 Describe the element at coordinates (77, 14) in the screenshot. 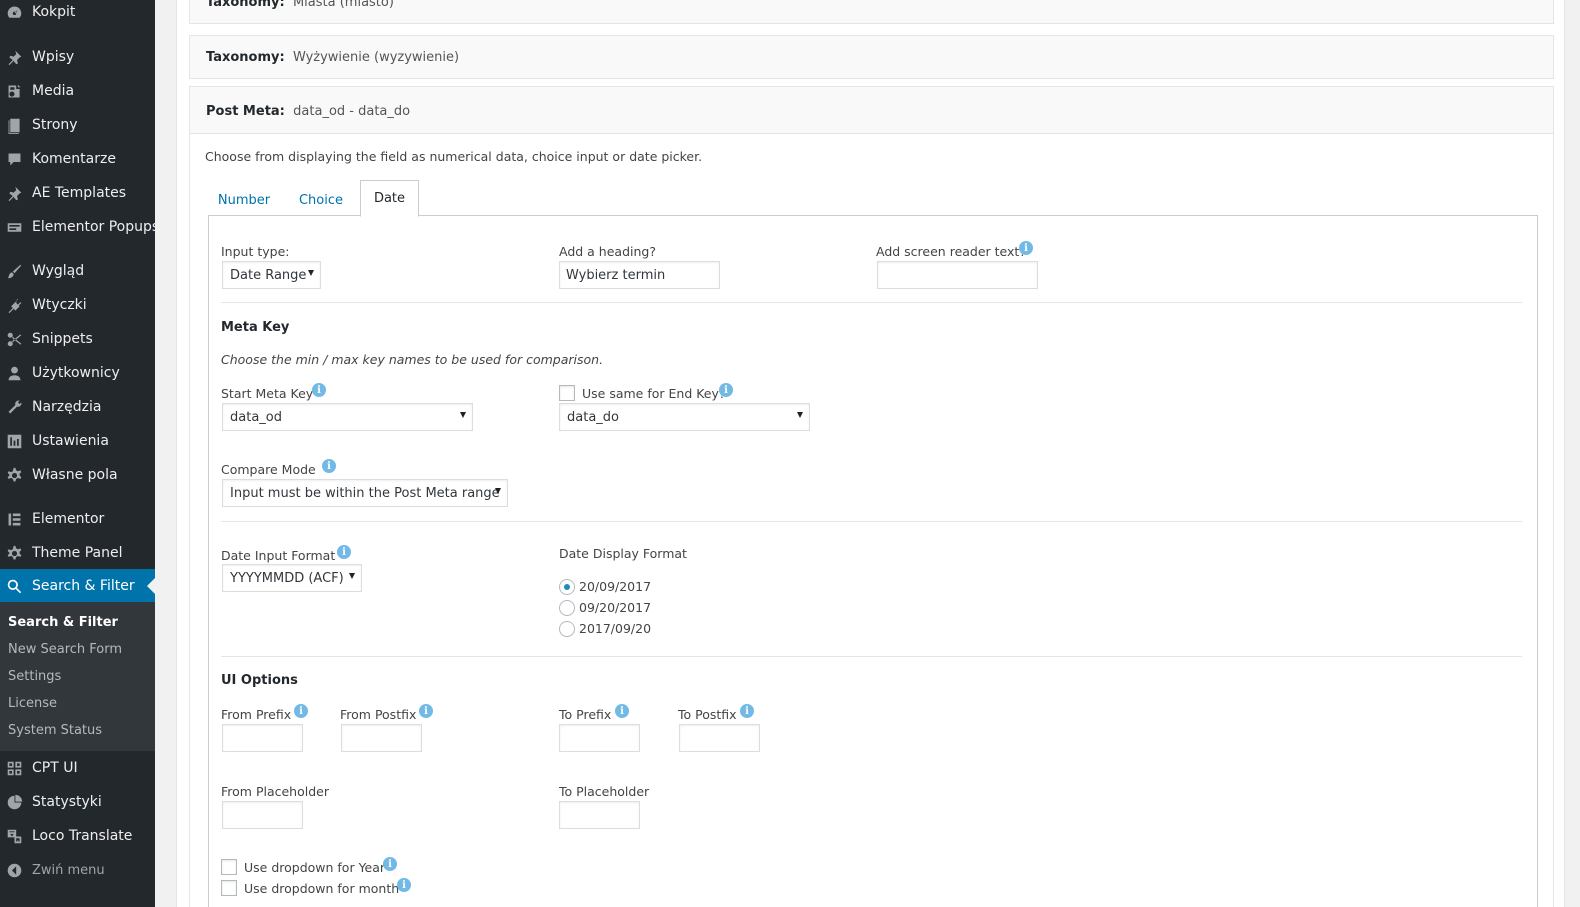

I see `menu-kokpit: Kokpit` at that location.